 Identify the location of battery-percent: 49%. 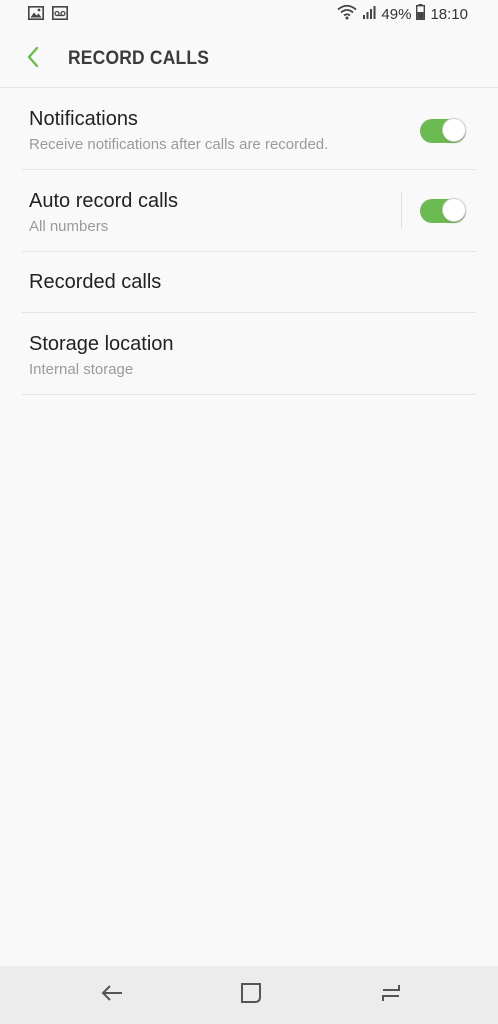
(396, 14).